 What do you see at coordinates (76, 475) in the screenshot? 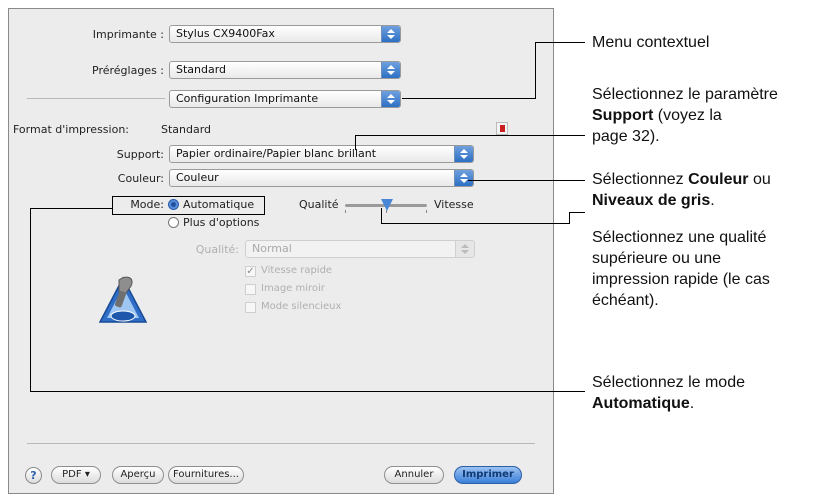
I see `pdf-menu-button: PDF ▾` at bounding box center [76, 475].